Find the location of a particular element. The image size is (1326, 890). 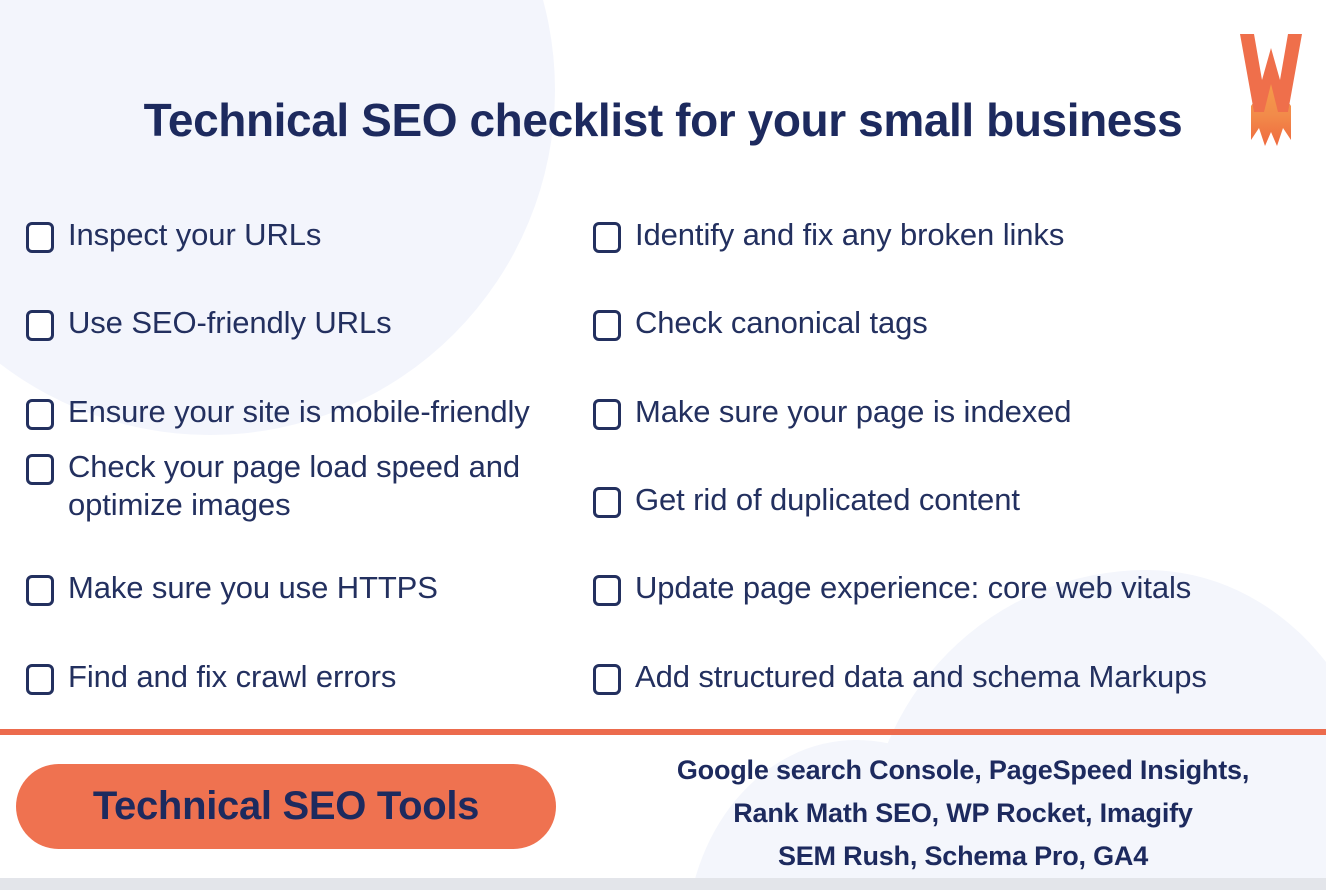

checklist-item-label: Add structured data and schema Markups is located at coordinates (921, 676).